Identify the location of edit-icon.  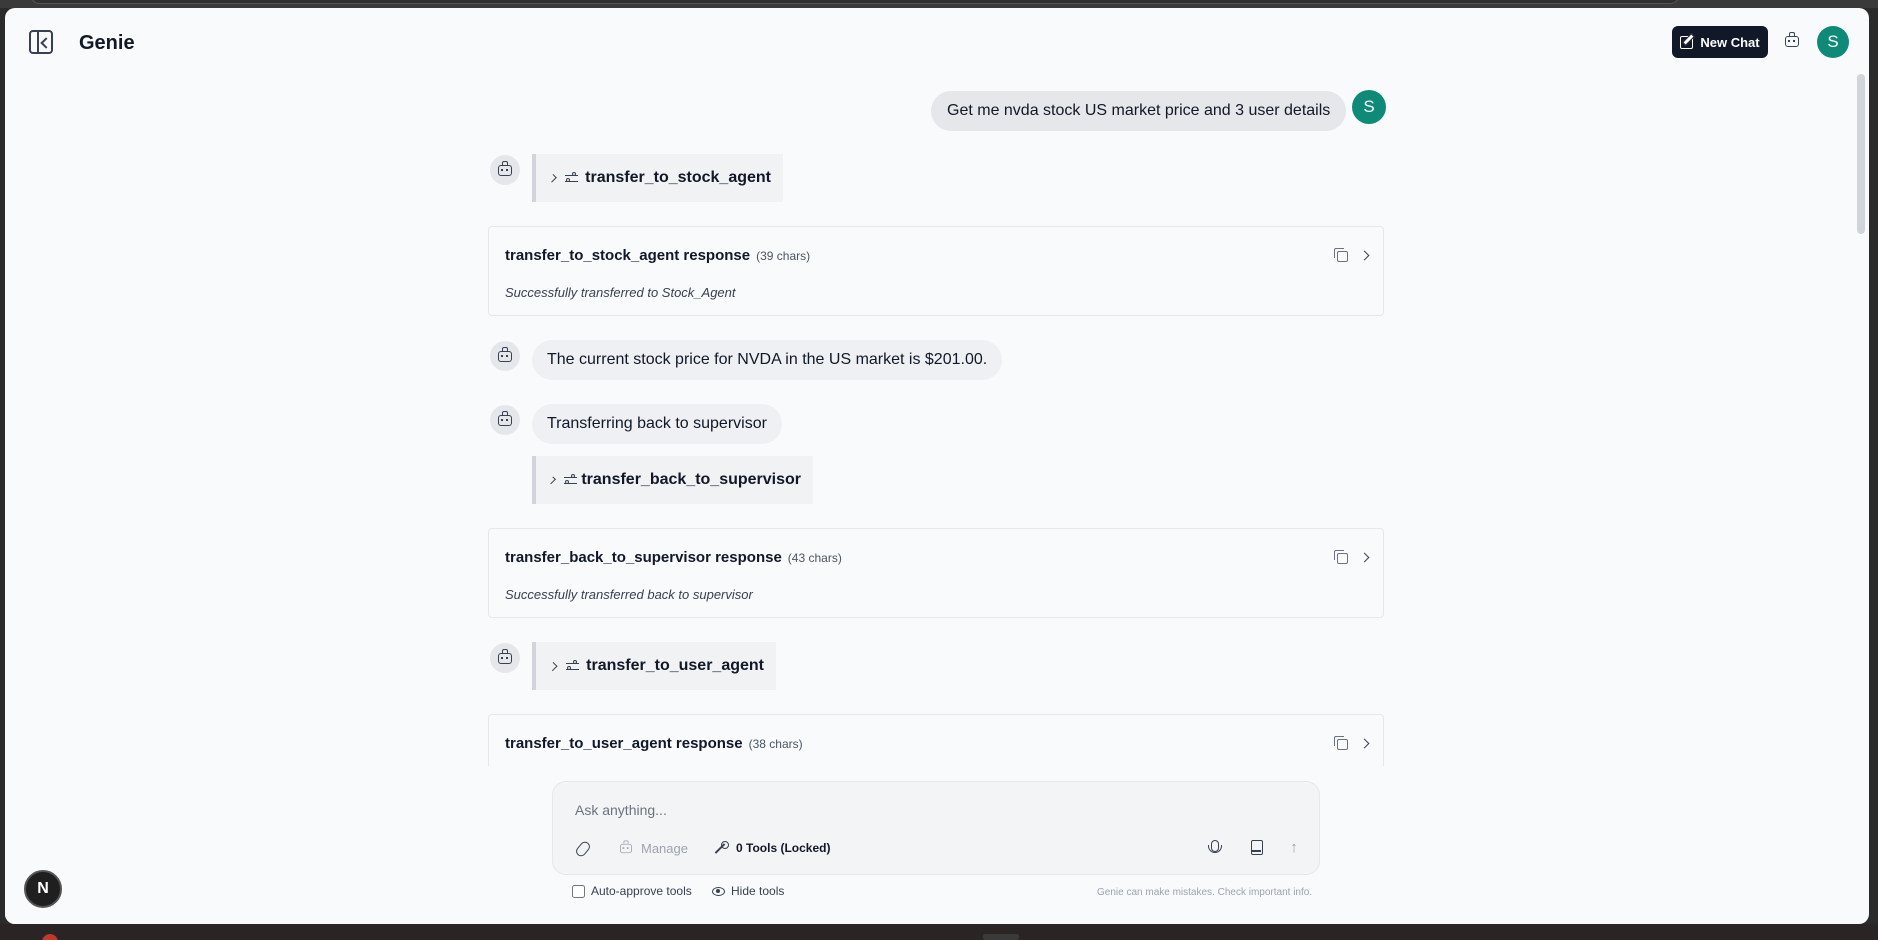
(1687, 42).